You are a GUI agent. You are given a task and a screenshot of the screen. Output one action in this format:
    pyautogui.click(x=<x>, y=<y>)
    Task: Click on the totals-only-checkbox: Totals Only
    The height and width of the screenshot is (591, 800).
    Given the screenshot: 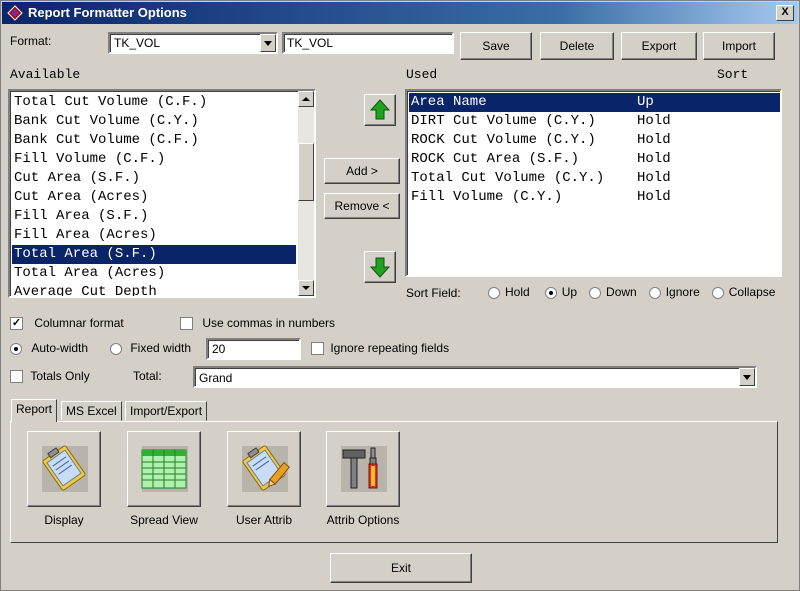 What is the action you would take?
    pyautogui.click(x=50, y=376)
    